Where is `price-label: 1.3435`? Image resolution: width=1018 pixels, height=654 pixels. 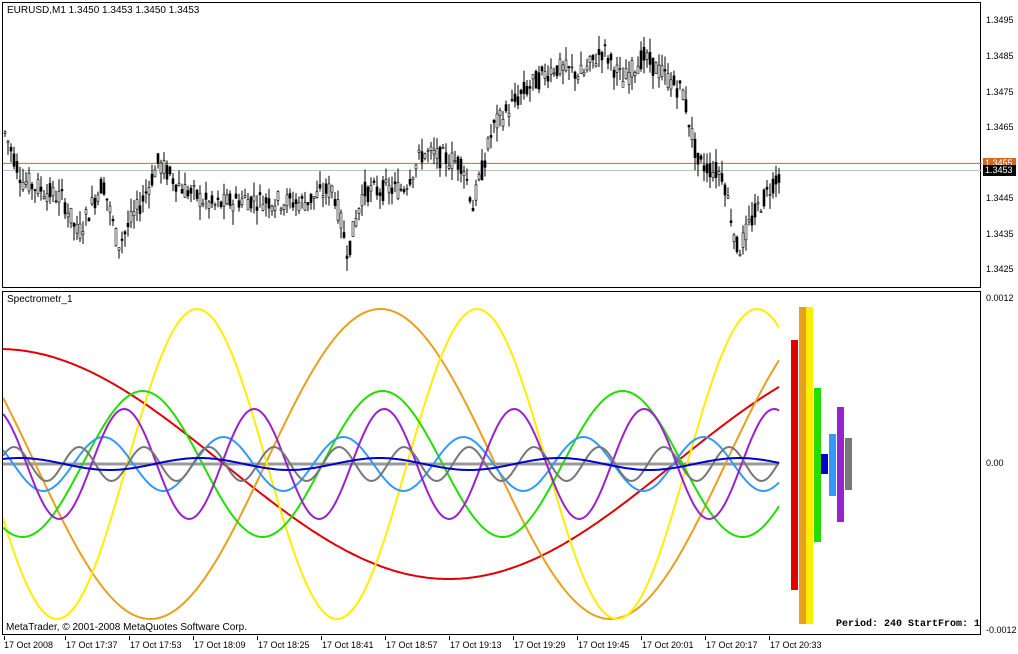
price-label: 1.3435 is located at coordinates (1000, 234).